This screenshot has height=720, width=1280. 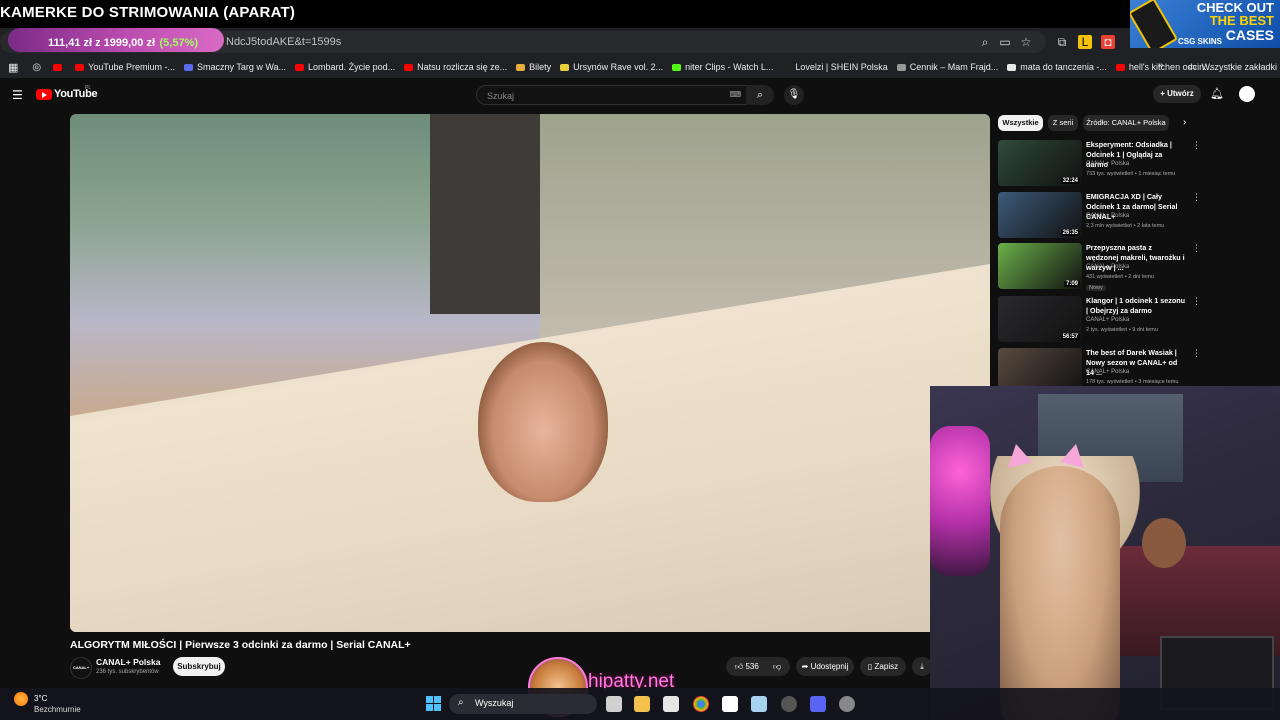 What do you see at coordinates (13, 67) in the screenshot?
I see `apps-grid-icon: ▦` at bounding box center [13, 67].